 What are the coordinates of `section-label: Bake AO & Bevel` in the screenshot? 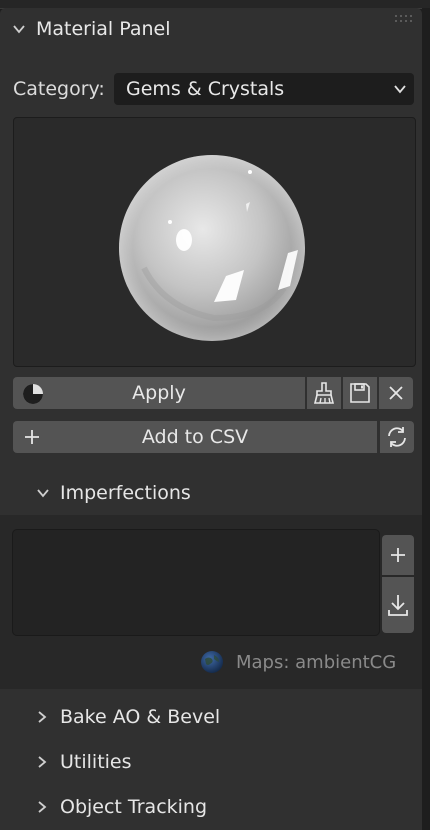 It's located at (140, 717).